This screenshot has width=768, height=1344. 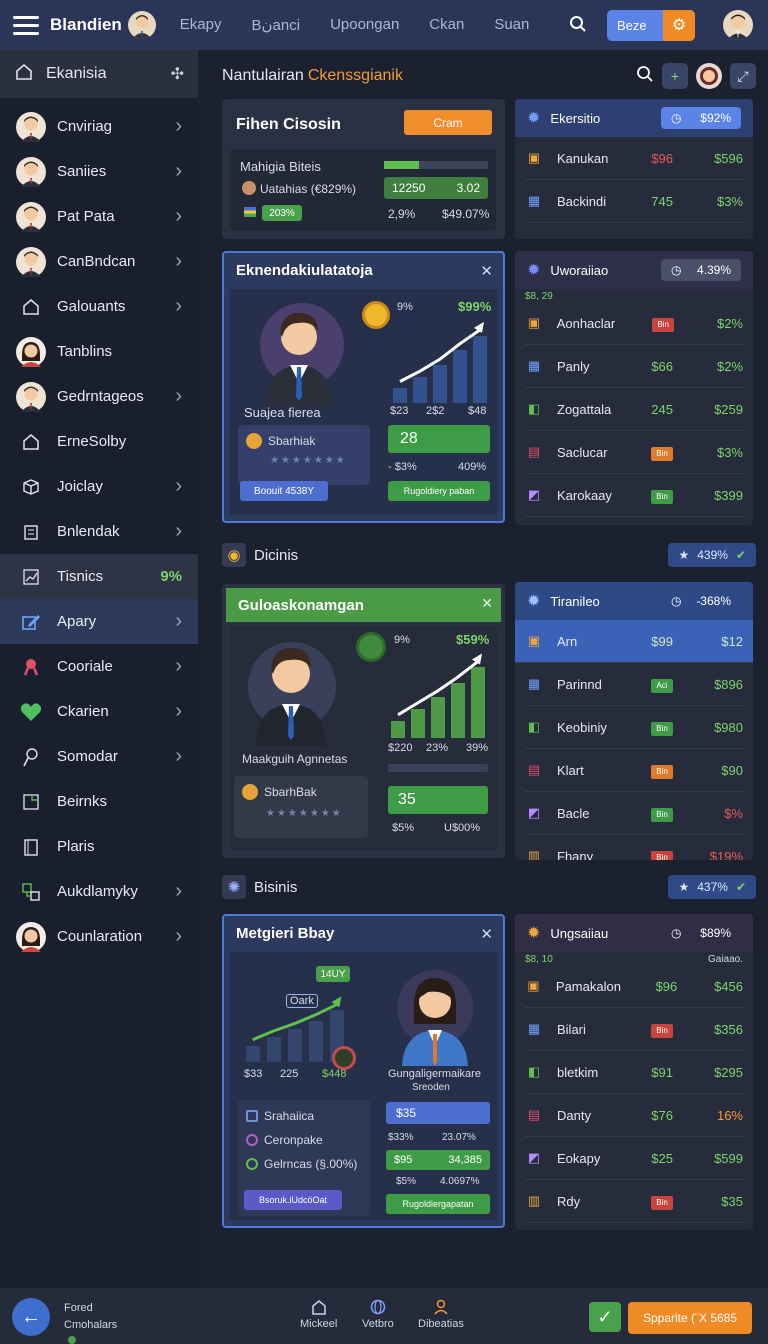 What do you see at coordinates (634, 1201) in the screenshot?
I see `table-row: ▥ Rdy Bin $35` at bounding box center [634, 1201].